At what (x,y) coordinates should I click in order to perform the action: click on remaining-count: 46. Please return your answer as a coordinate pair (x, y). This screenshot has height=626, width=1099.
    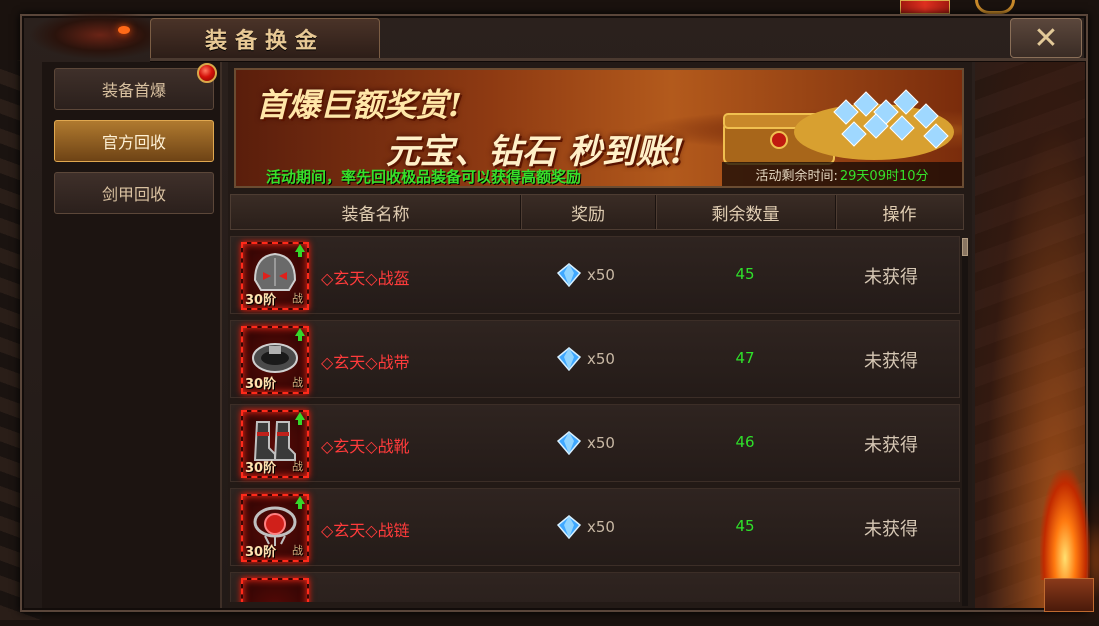
    Looking at the image, I should click on (745, 442).